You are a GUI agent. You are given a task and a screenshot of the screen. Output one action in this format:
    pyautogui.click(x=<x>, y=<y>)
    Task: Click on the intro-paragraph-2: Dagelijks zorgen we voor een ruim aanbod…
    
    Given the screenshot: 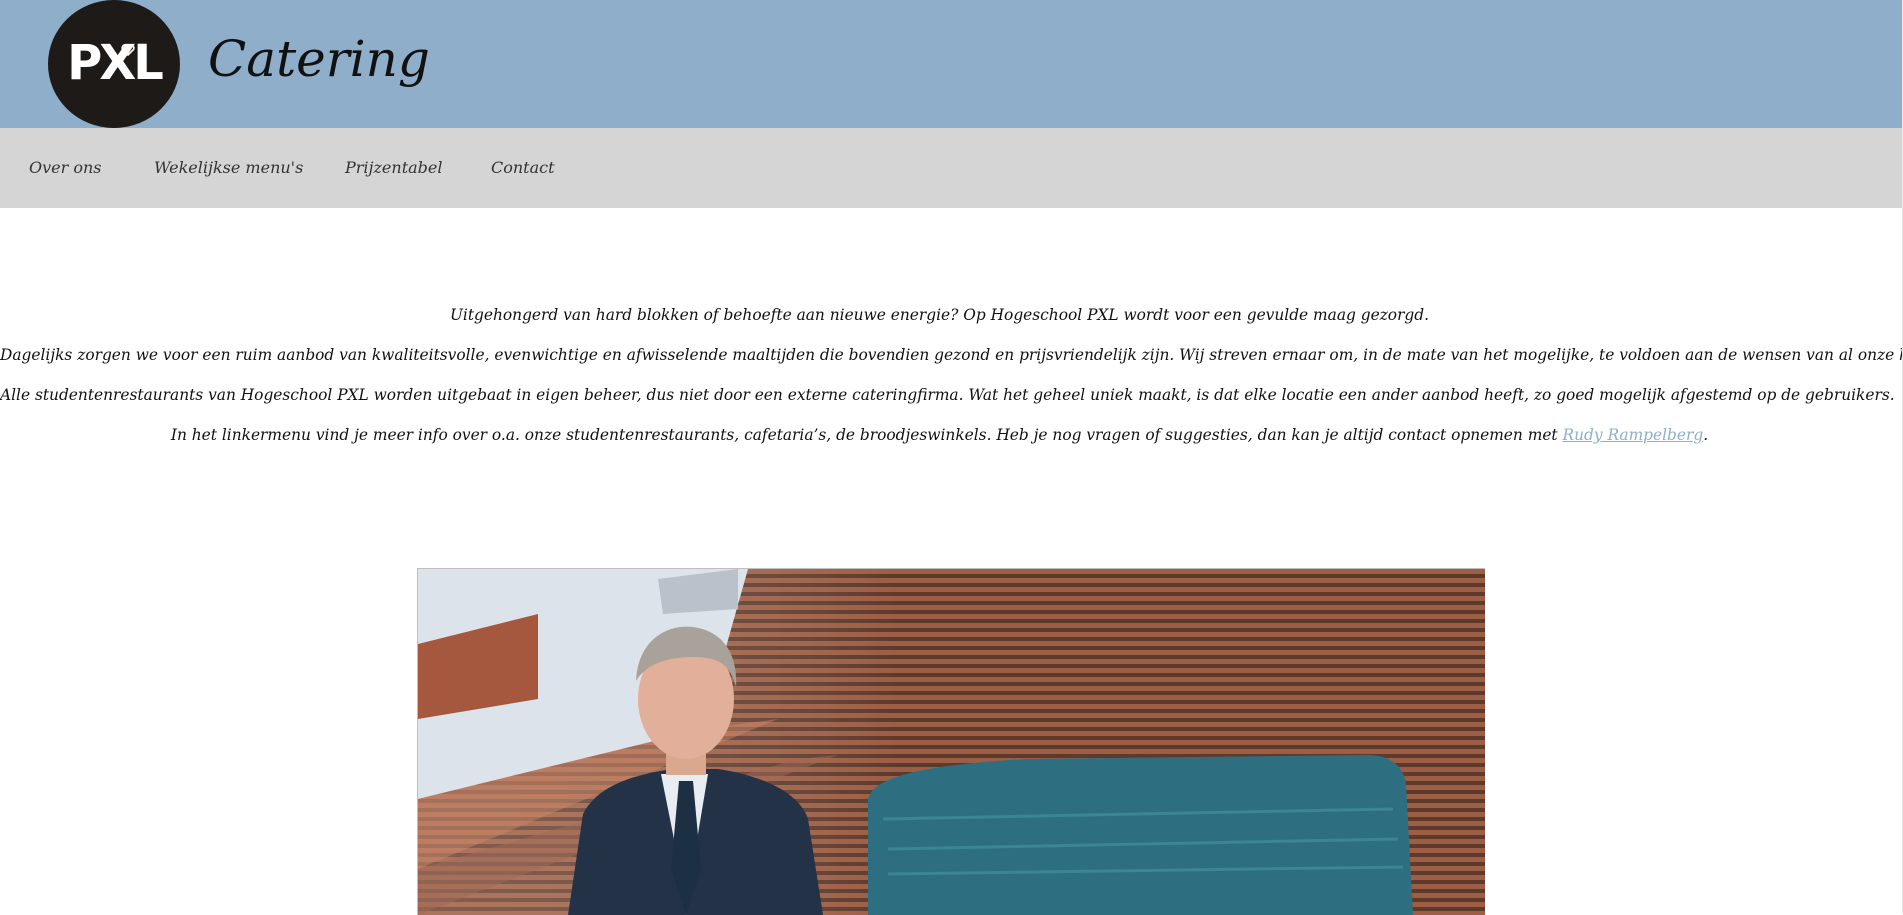 What is the action you would take?
    pyautogui.click(x=951, y=355)
    